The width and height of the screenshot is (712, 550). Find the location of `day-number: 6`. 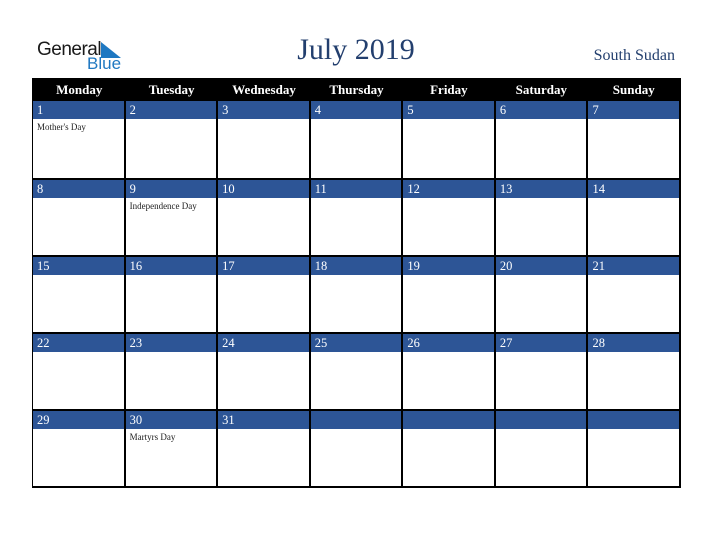

day-number: 6 is located at coordinates (541, 110).